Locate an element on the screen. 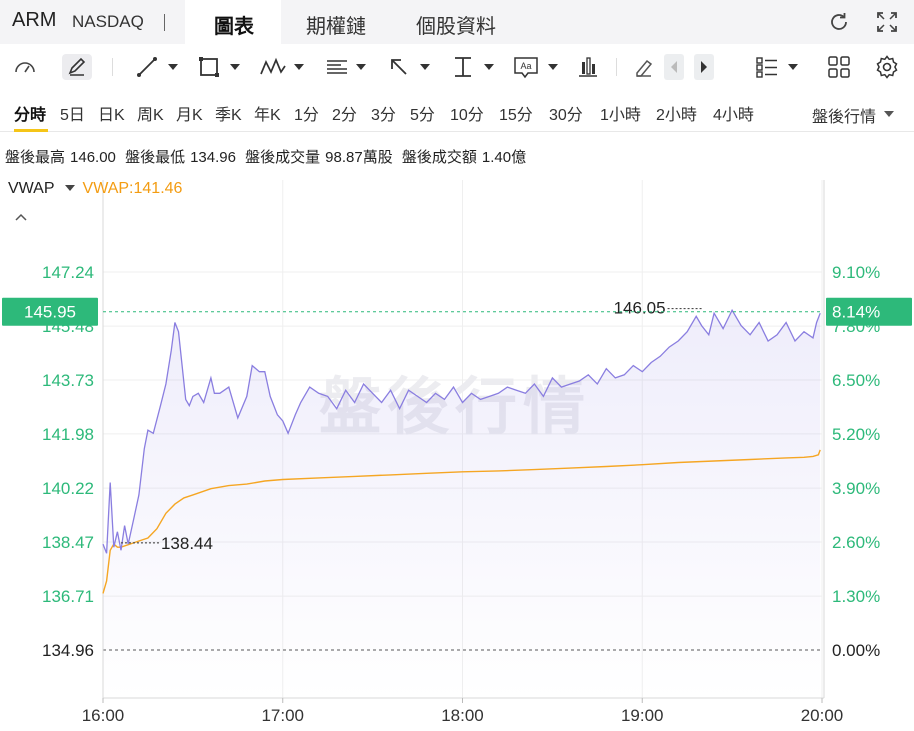 This screenshot has height=731, width=914. rectangle-tool-icon is located at coordinates (209, 67).